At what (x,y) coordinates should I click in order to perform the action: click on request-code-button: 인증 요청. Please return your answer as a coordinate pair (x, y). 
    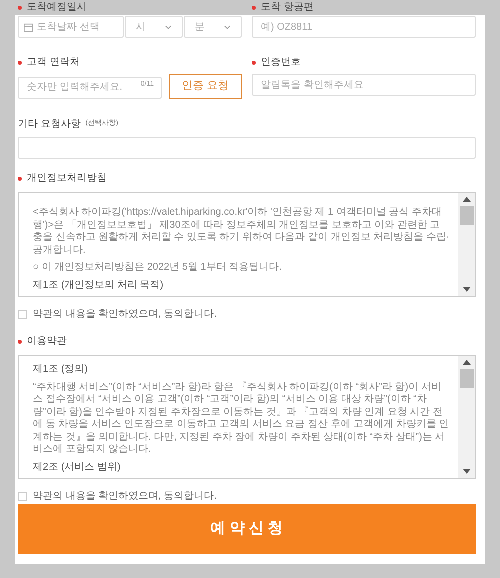
    Looking at the image, I should click on (205, 86).